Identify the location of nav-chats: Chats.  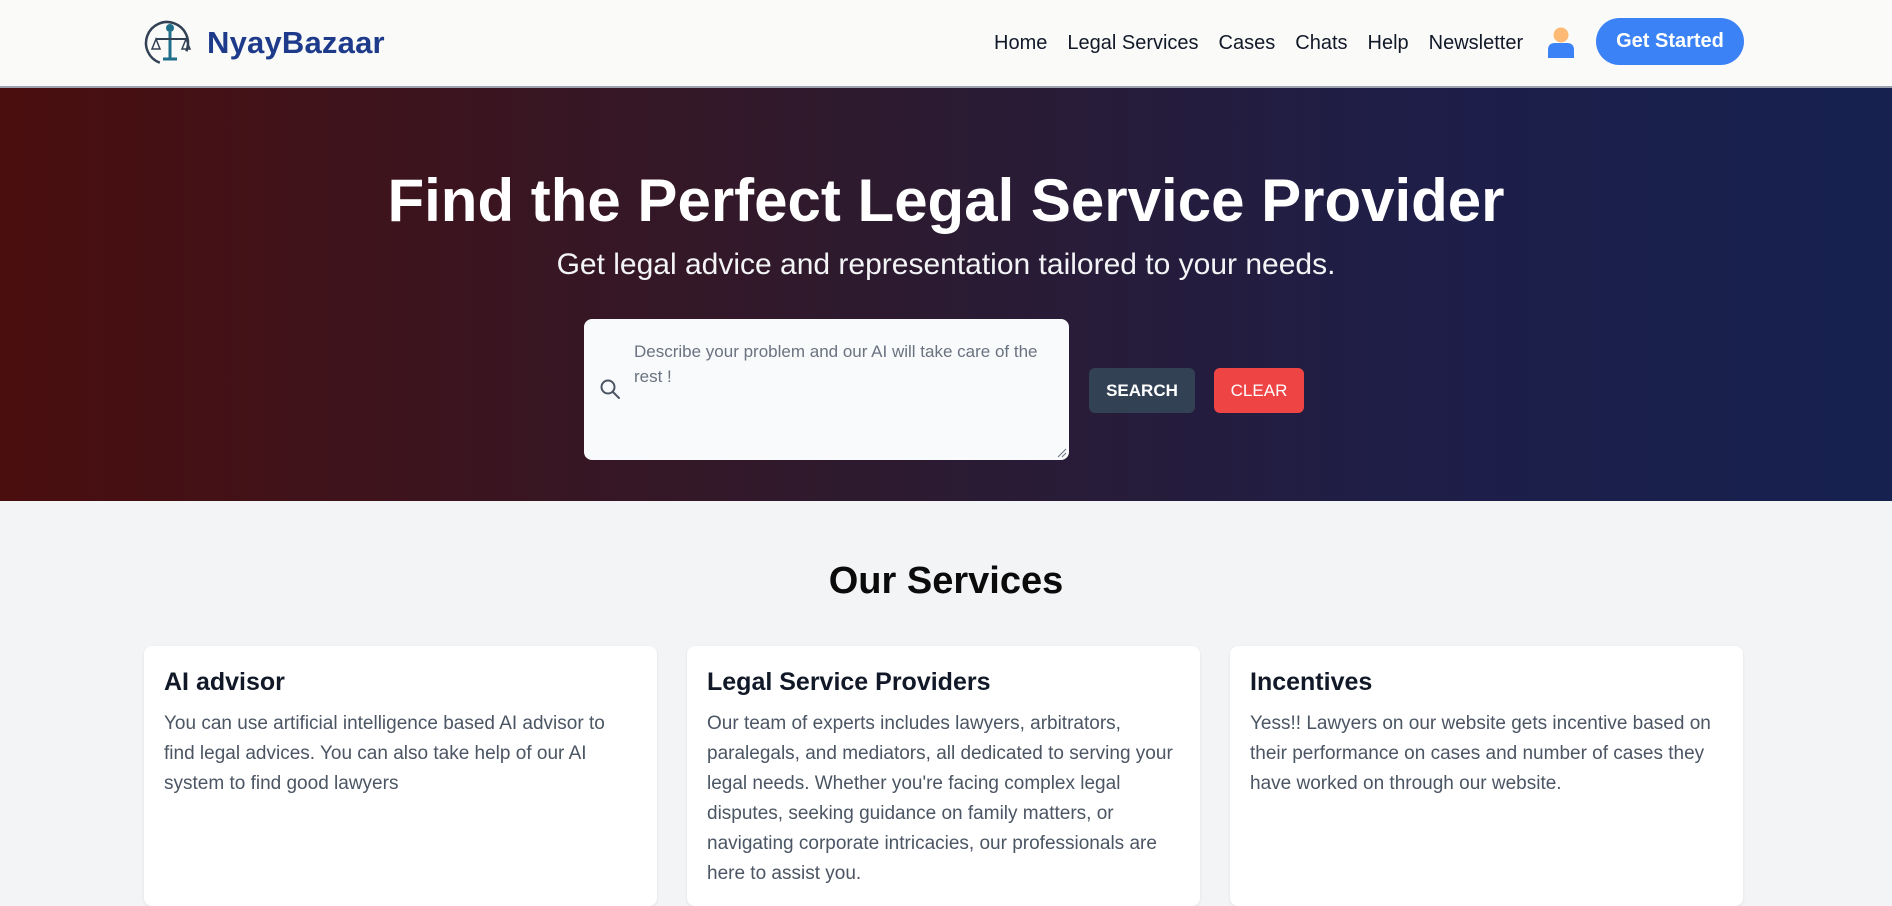
(1321, 43).